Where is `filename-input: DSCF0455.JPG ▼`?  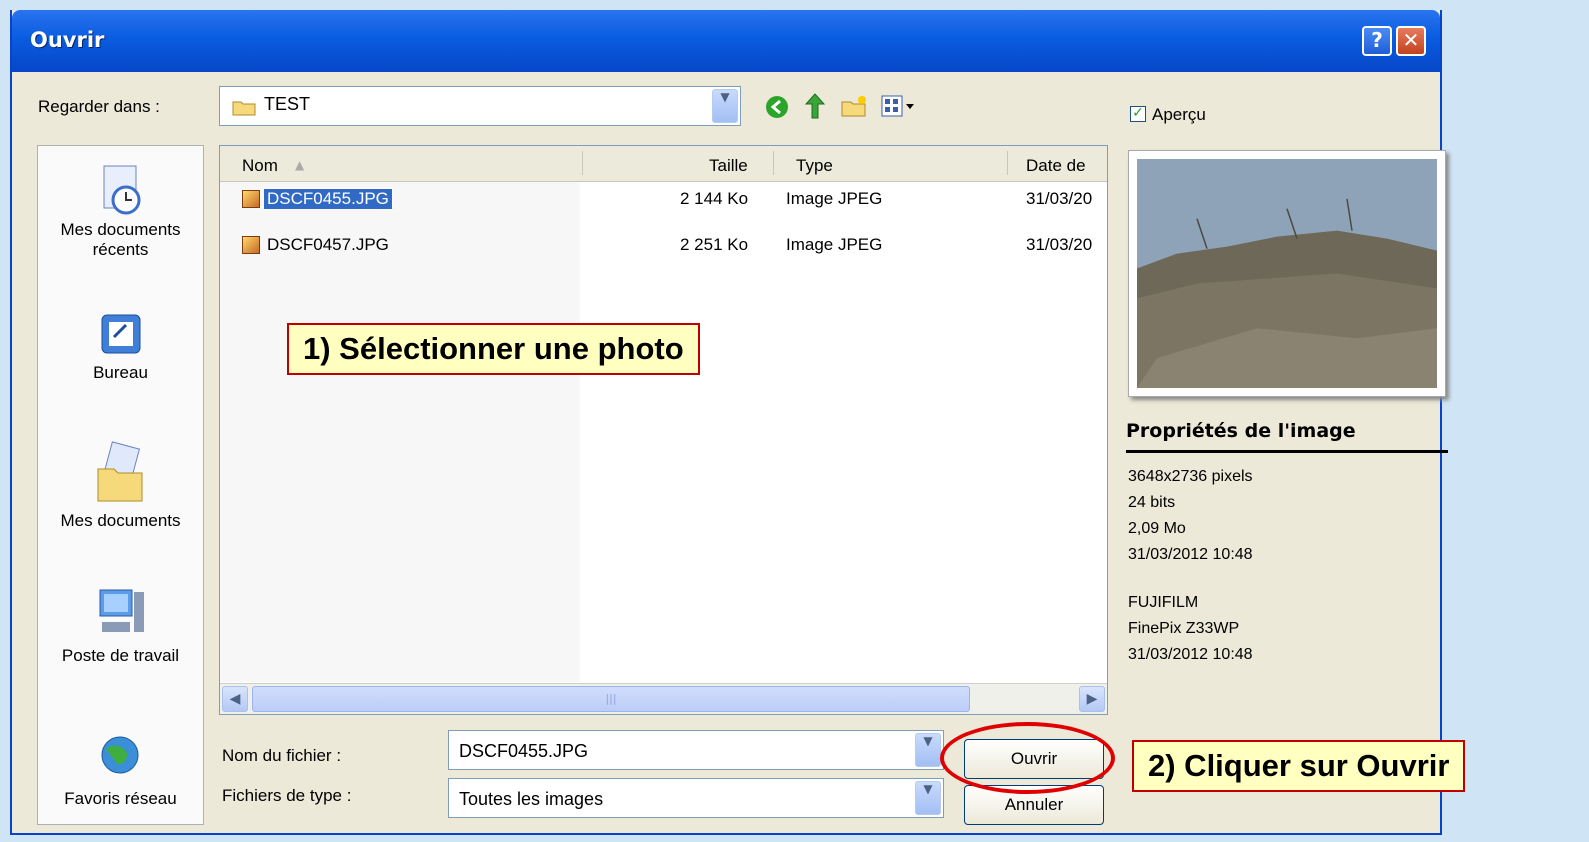
filename-input: DSCF0455.JPG ▼ is located at coordinates (696, 750).